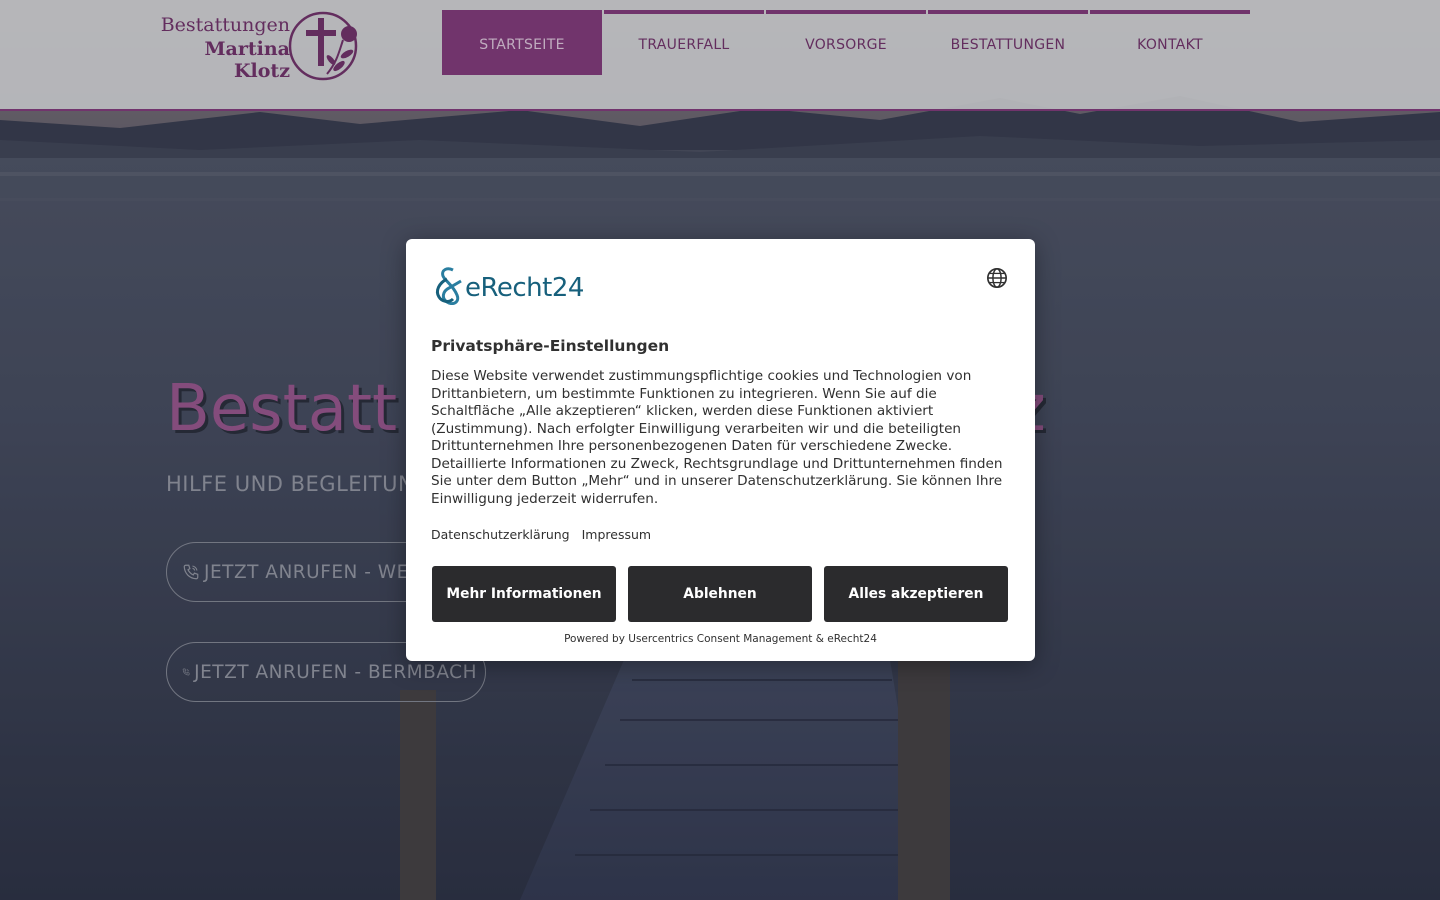 This screenshot has width=1440, height=900. I want to click on erecht24-wordmark: eRecht24, so click(524, 288).